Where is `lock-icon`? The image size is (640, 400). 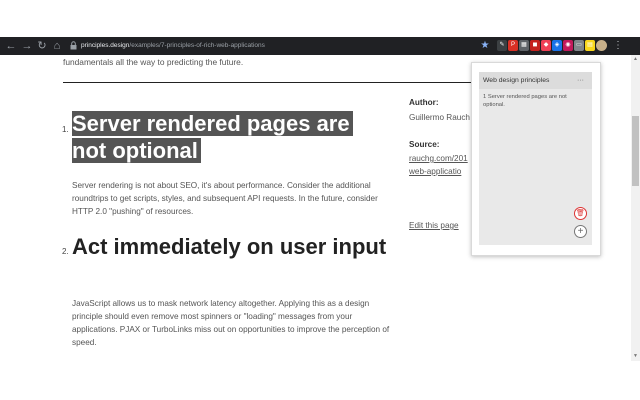
lock-icon is located at coordinates (73, 45).